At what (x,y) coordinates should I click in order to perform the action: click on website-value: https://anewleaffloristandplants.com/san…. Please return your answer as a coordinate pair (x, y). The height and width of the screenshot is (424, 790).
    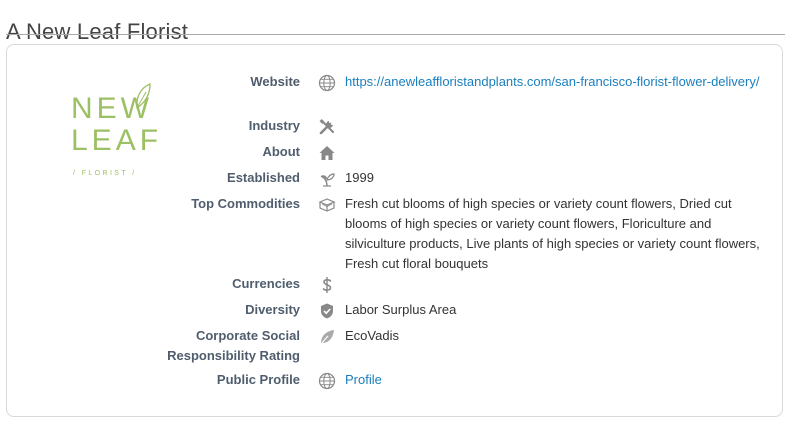
    Looking at the image, I should click on (560, 82).